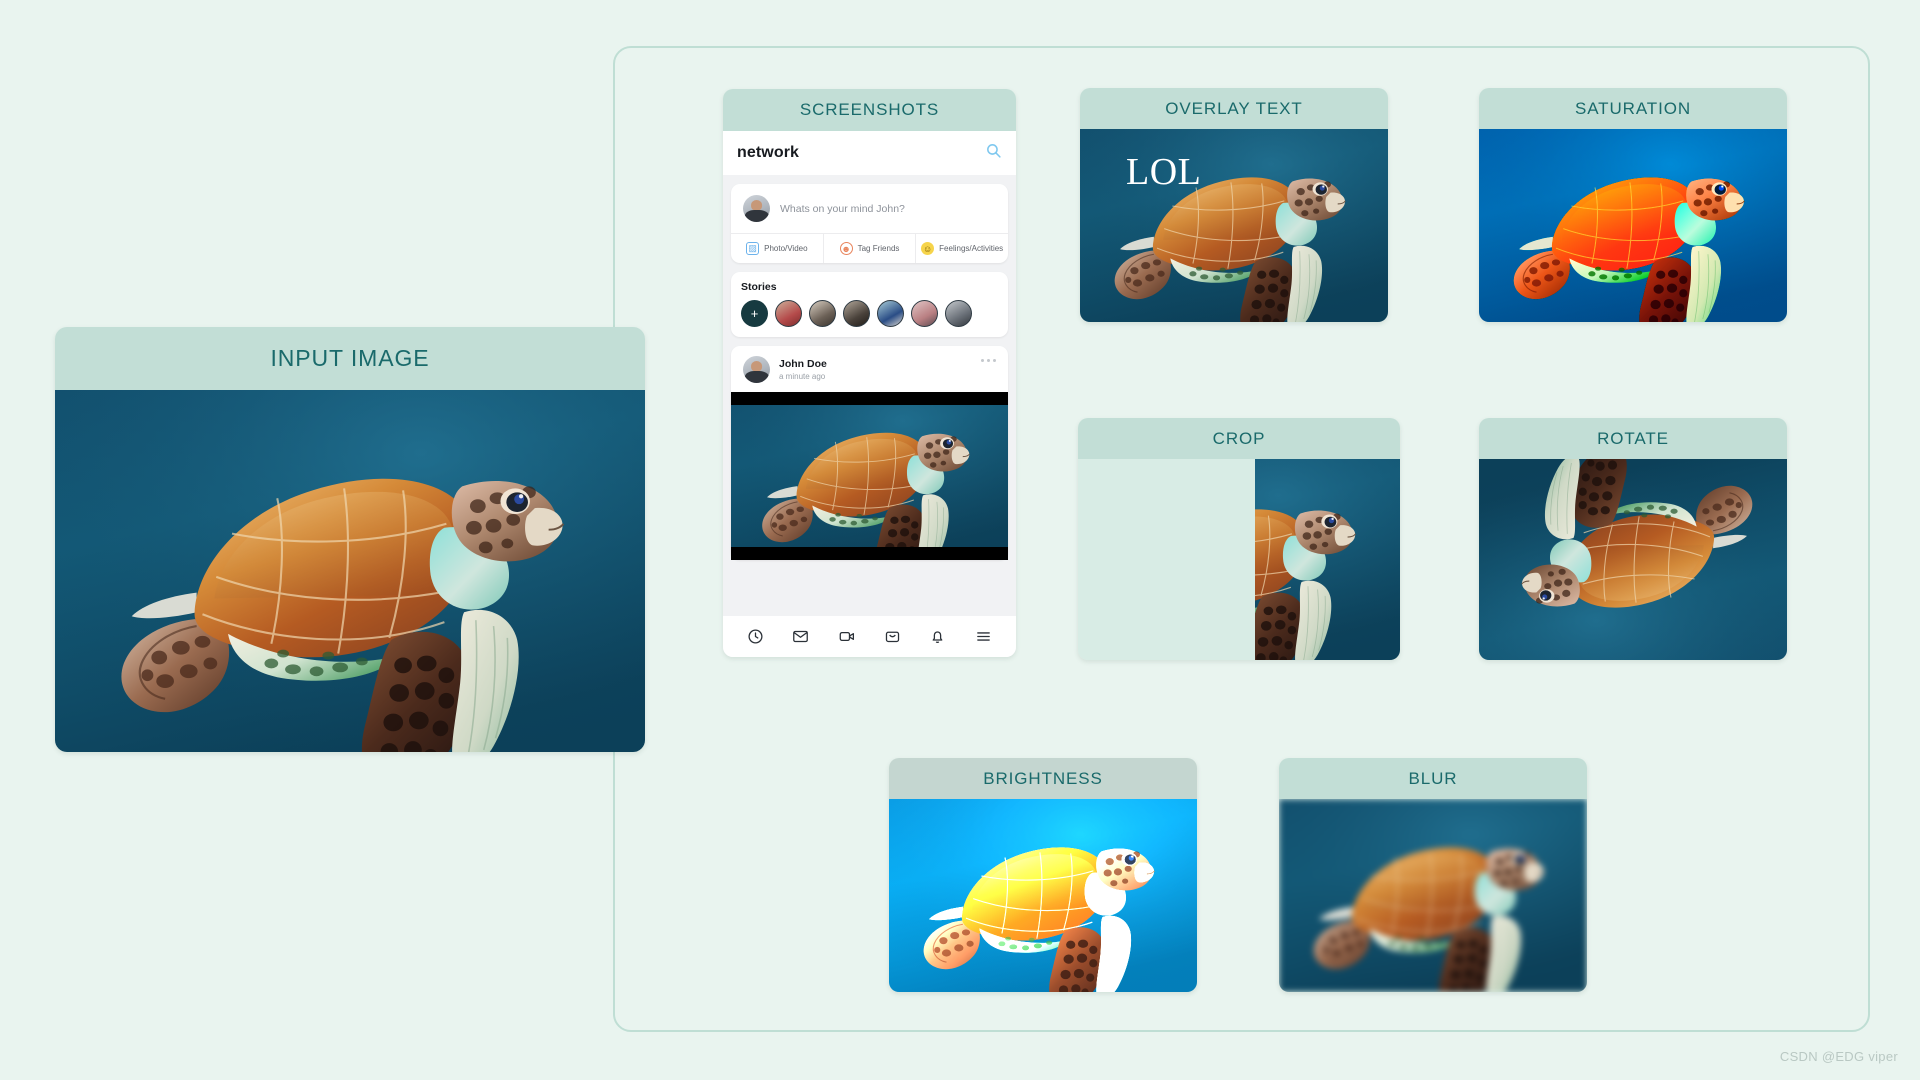  What do you see at coordinates (869, 369) in the screenshot?
I see `post-header: John Doe a minute ago` at bounding box center [869, 369].